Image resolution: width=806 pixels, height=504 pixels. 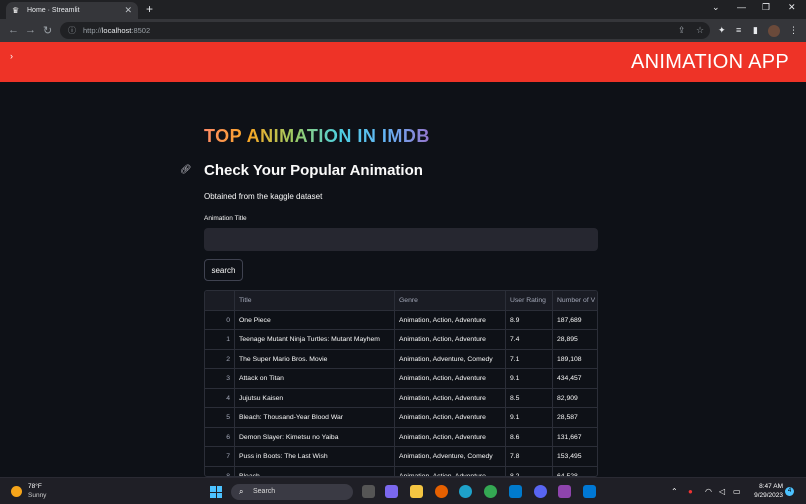 I want to click on windows-start-icon, so click(x=216, y=492).